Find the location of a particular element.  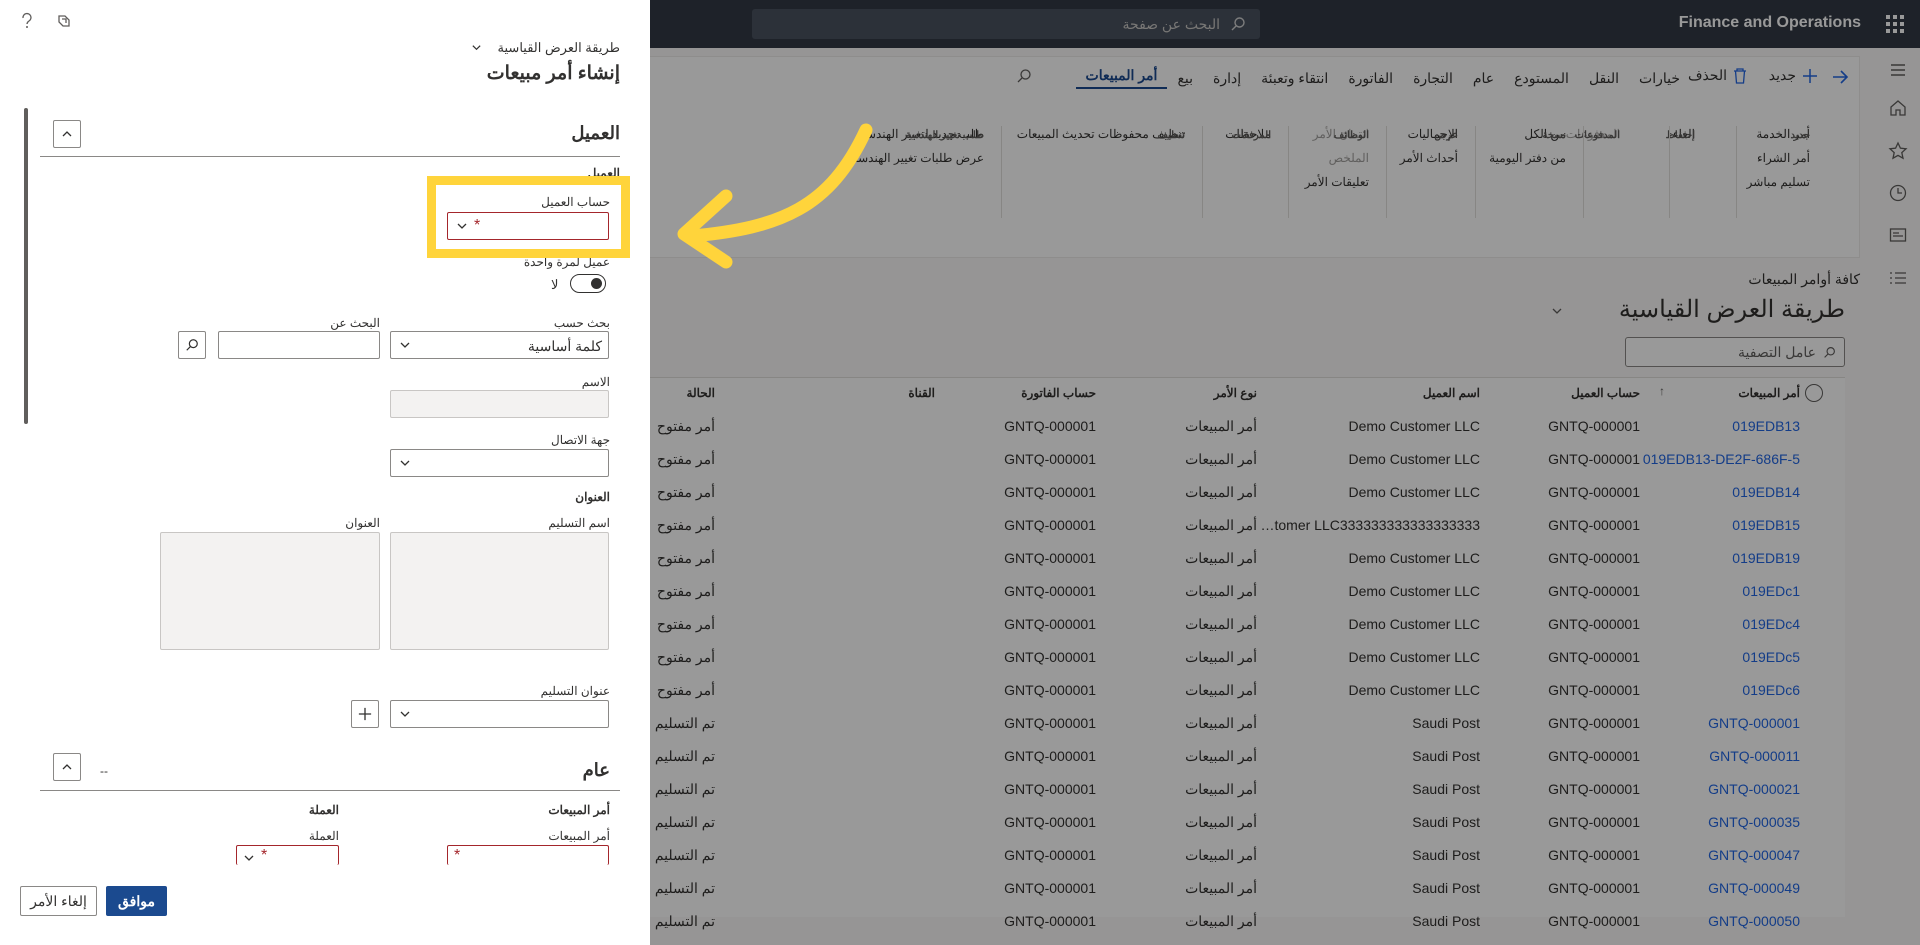

search-for-label: البحث عن is located at coordinates (355, 323).